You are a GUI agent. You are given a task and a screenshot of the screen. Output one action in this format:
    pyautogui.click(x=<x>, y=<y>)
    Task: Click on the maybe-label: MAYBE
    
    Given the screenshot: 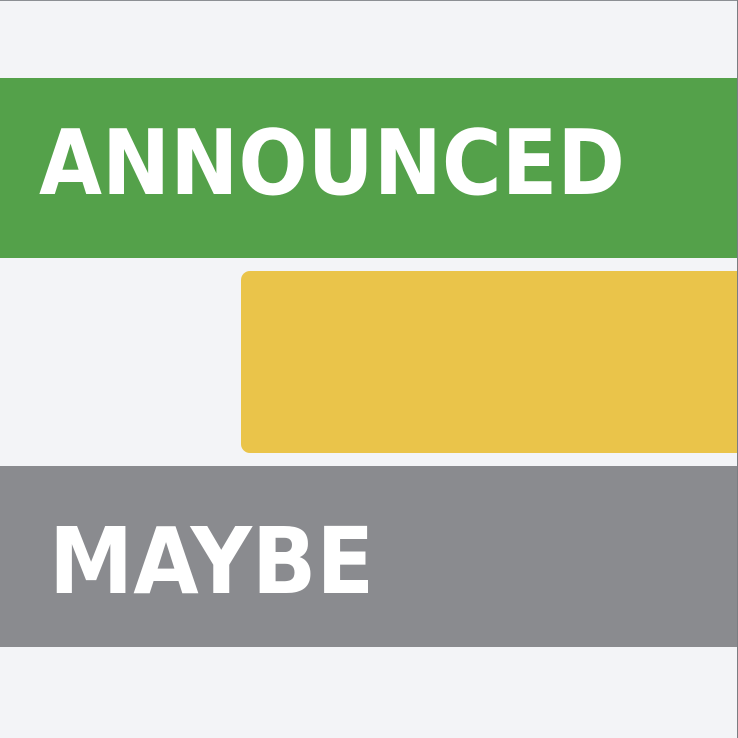 What is the action you would take?
    pyautogui.click(x=212, y=561)
    